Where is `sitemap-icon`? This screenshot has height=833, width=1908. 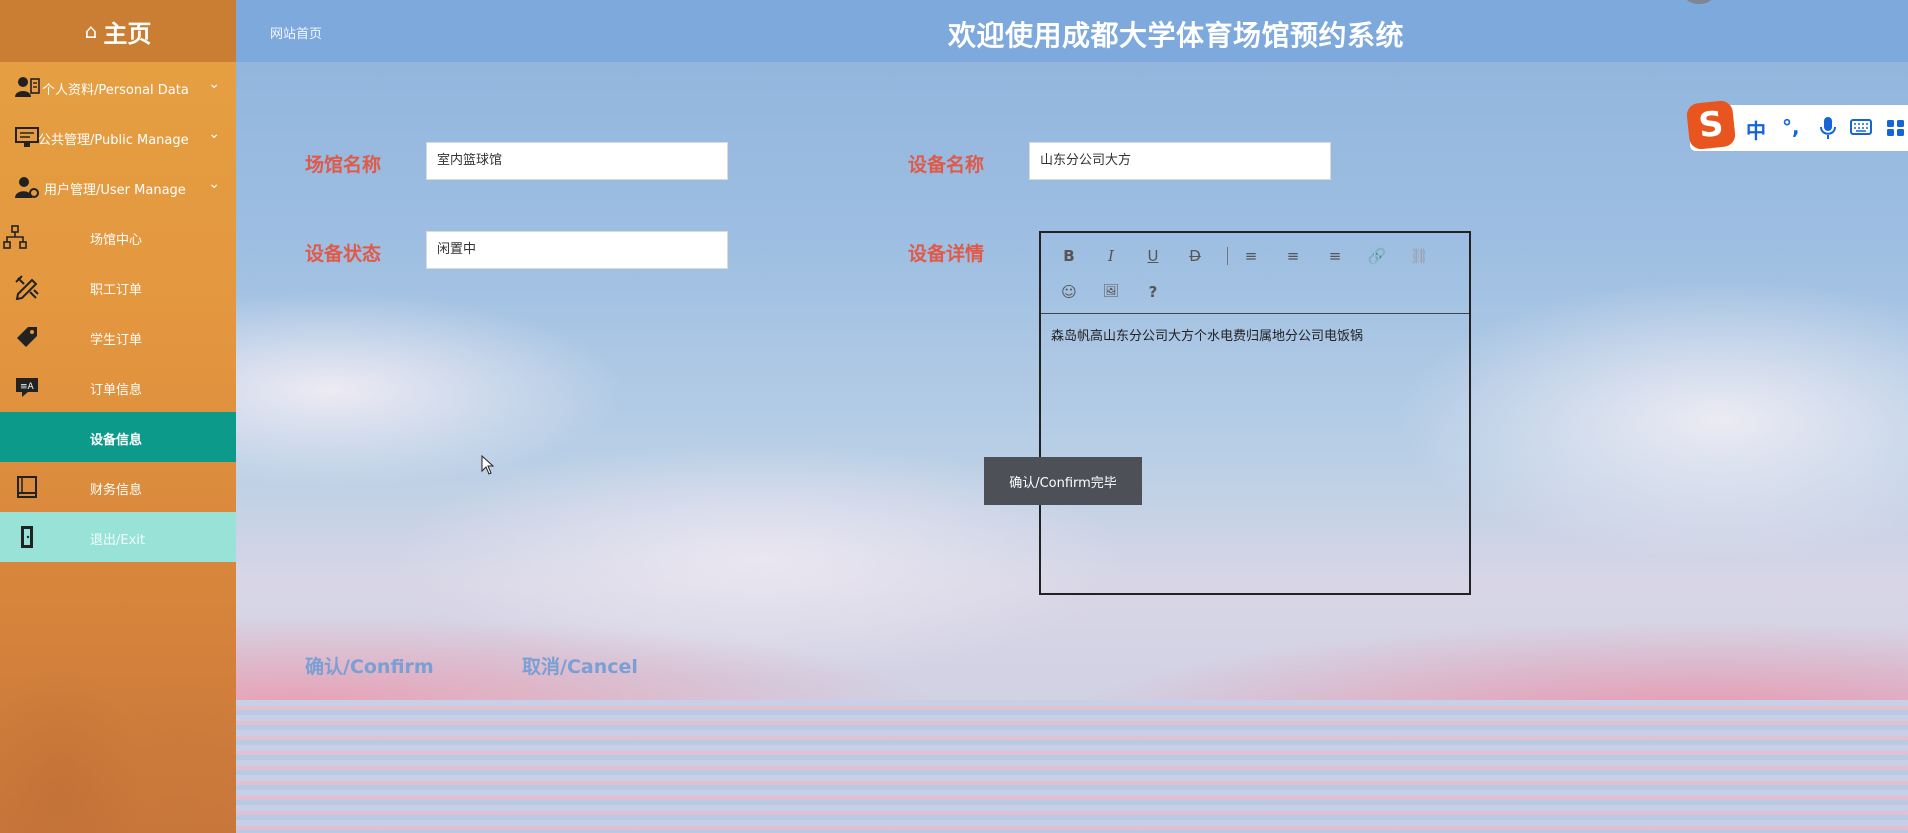
sitemap-icon is located at coordinates (15, 237).